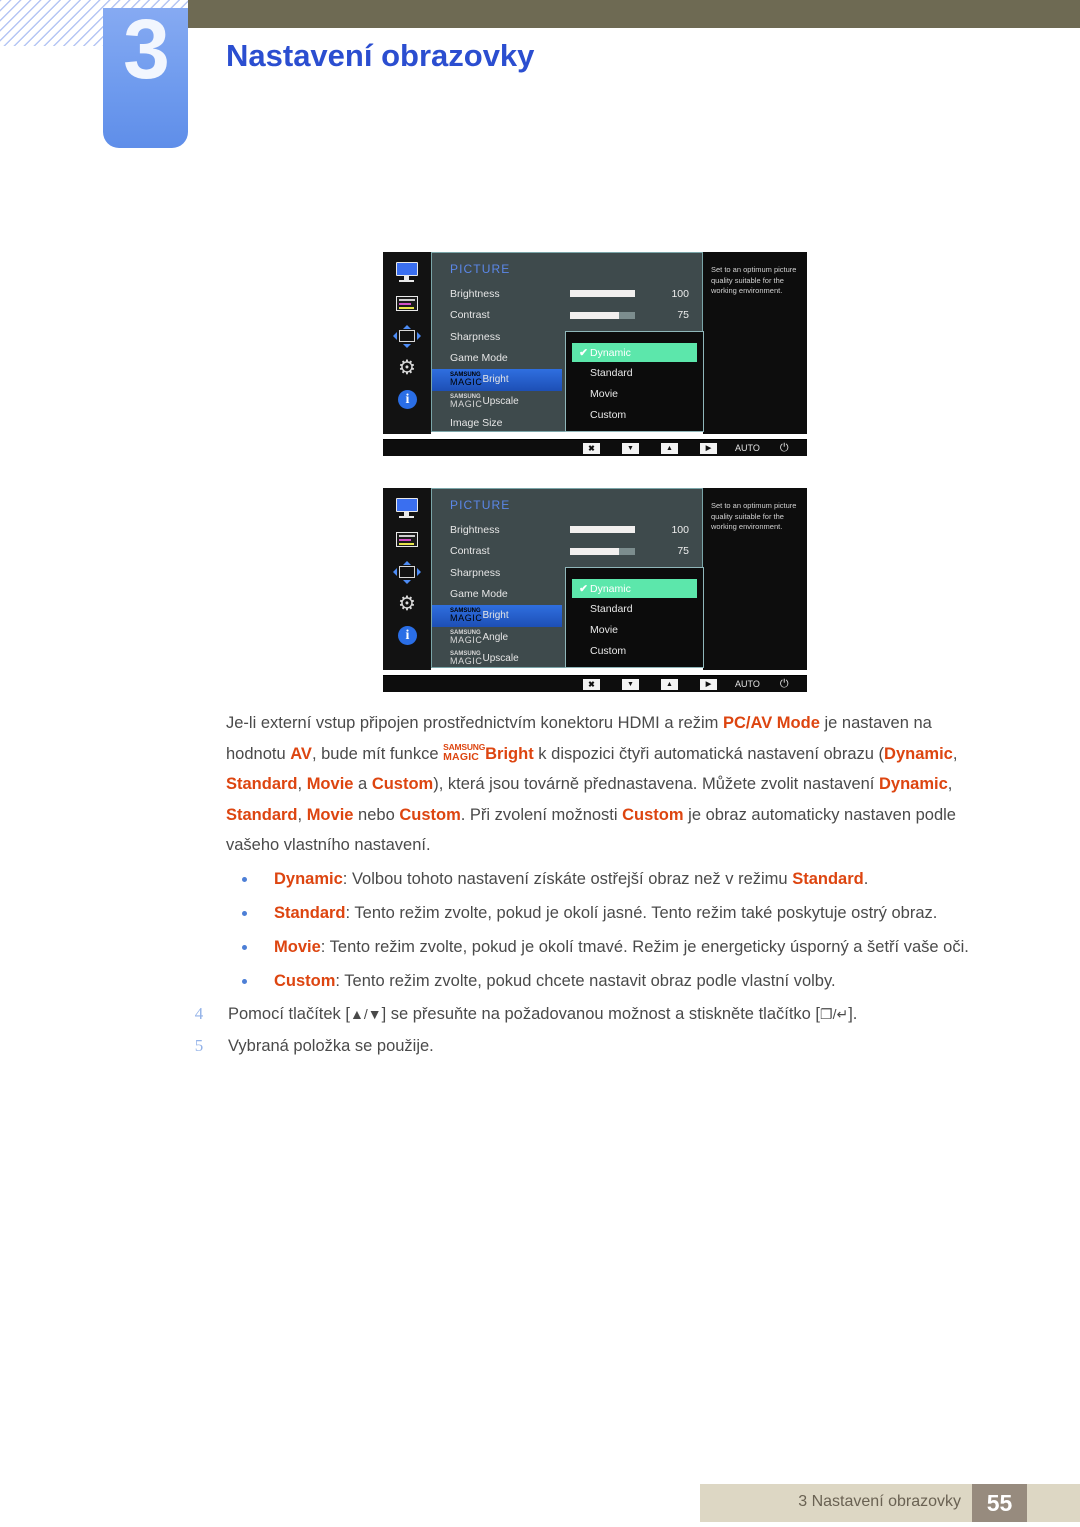  What do you see at coordinates (475, 529) in the screenshot?
I see `menu-item-label: Brightness` at bounding box center [475, 529].